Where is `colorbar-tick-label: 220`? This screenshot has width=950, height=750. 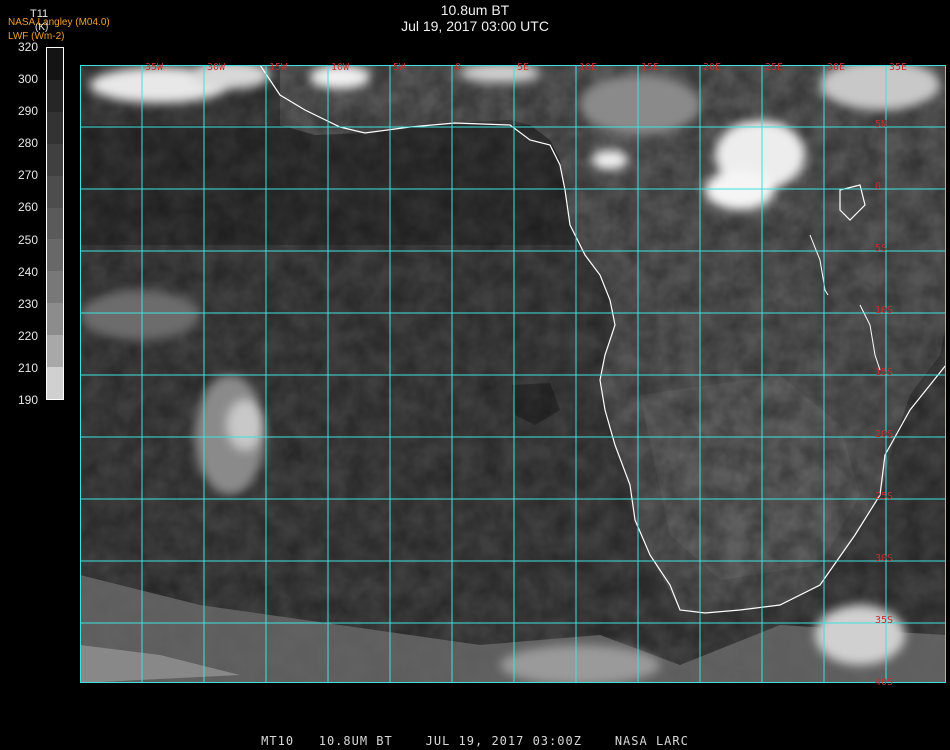 colorbar-tick-label: 220 is located at coordinates (28, 335).